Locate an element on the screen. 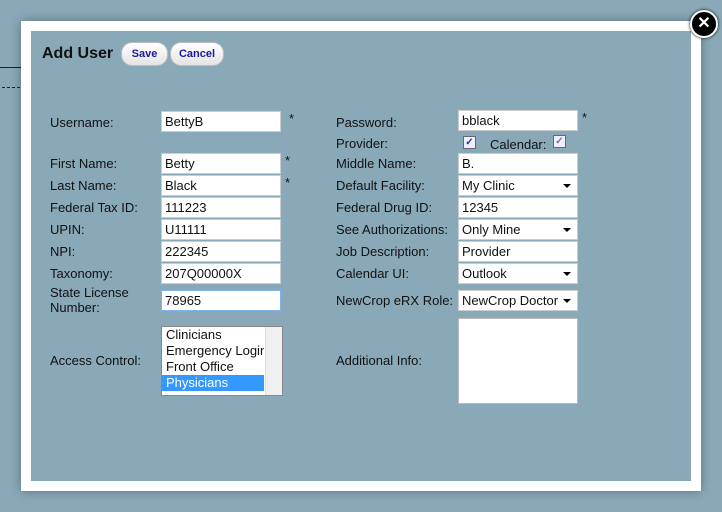  username-field: BettyB is located at coordinates (221, 121).